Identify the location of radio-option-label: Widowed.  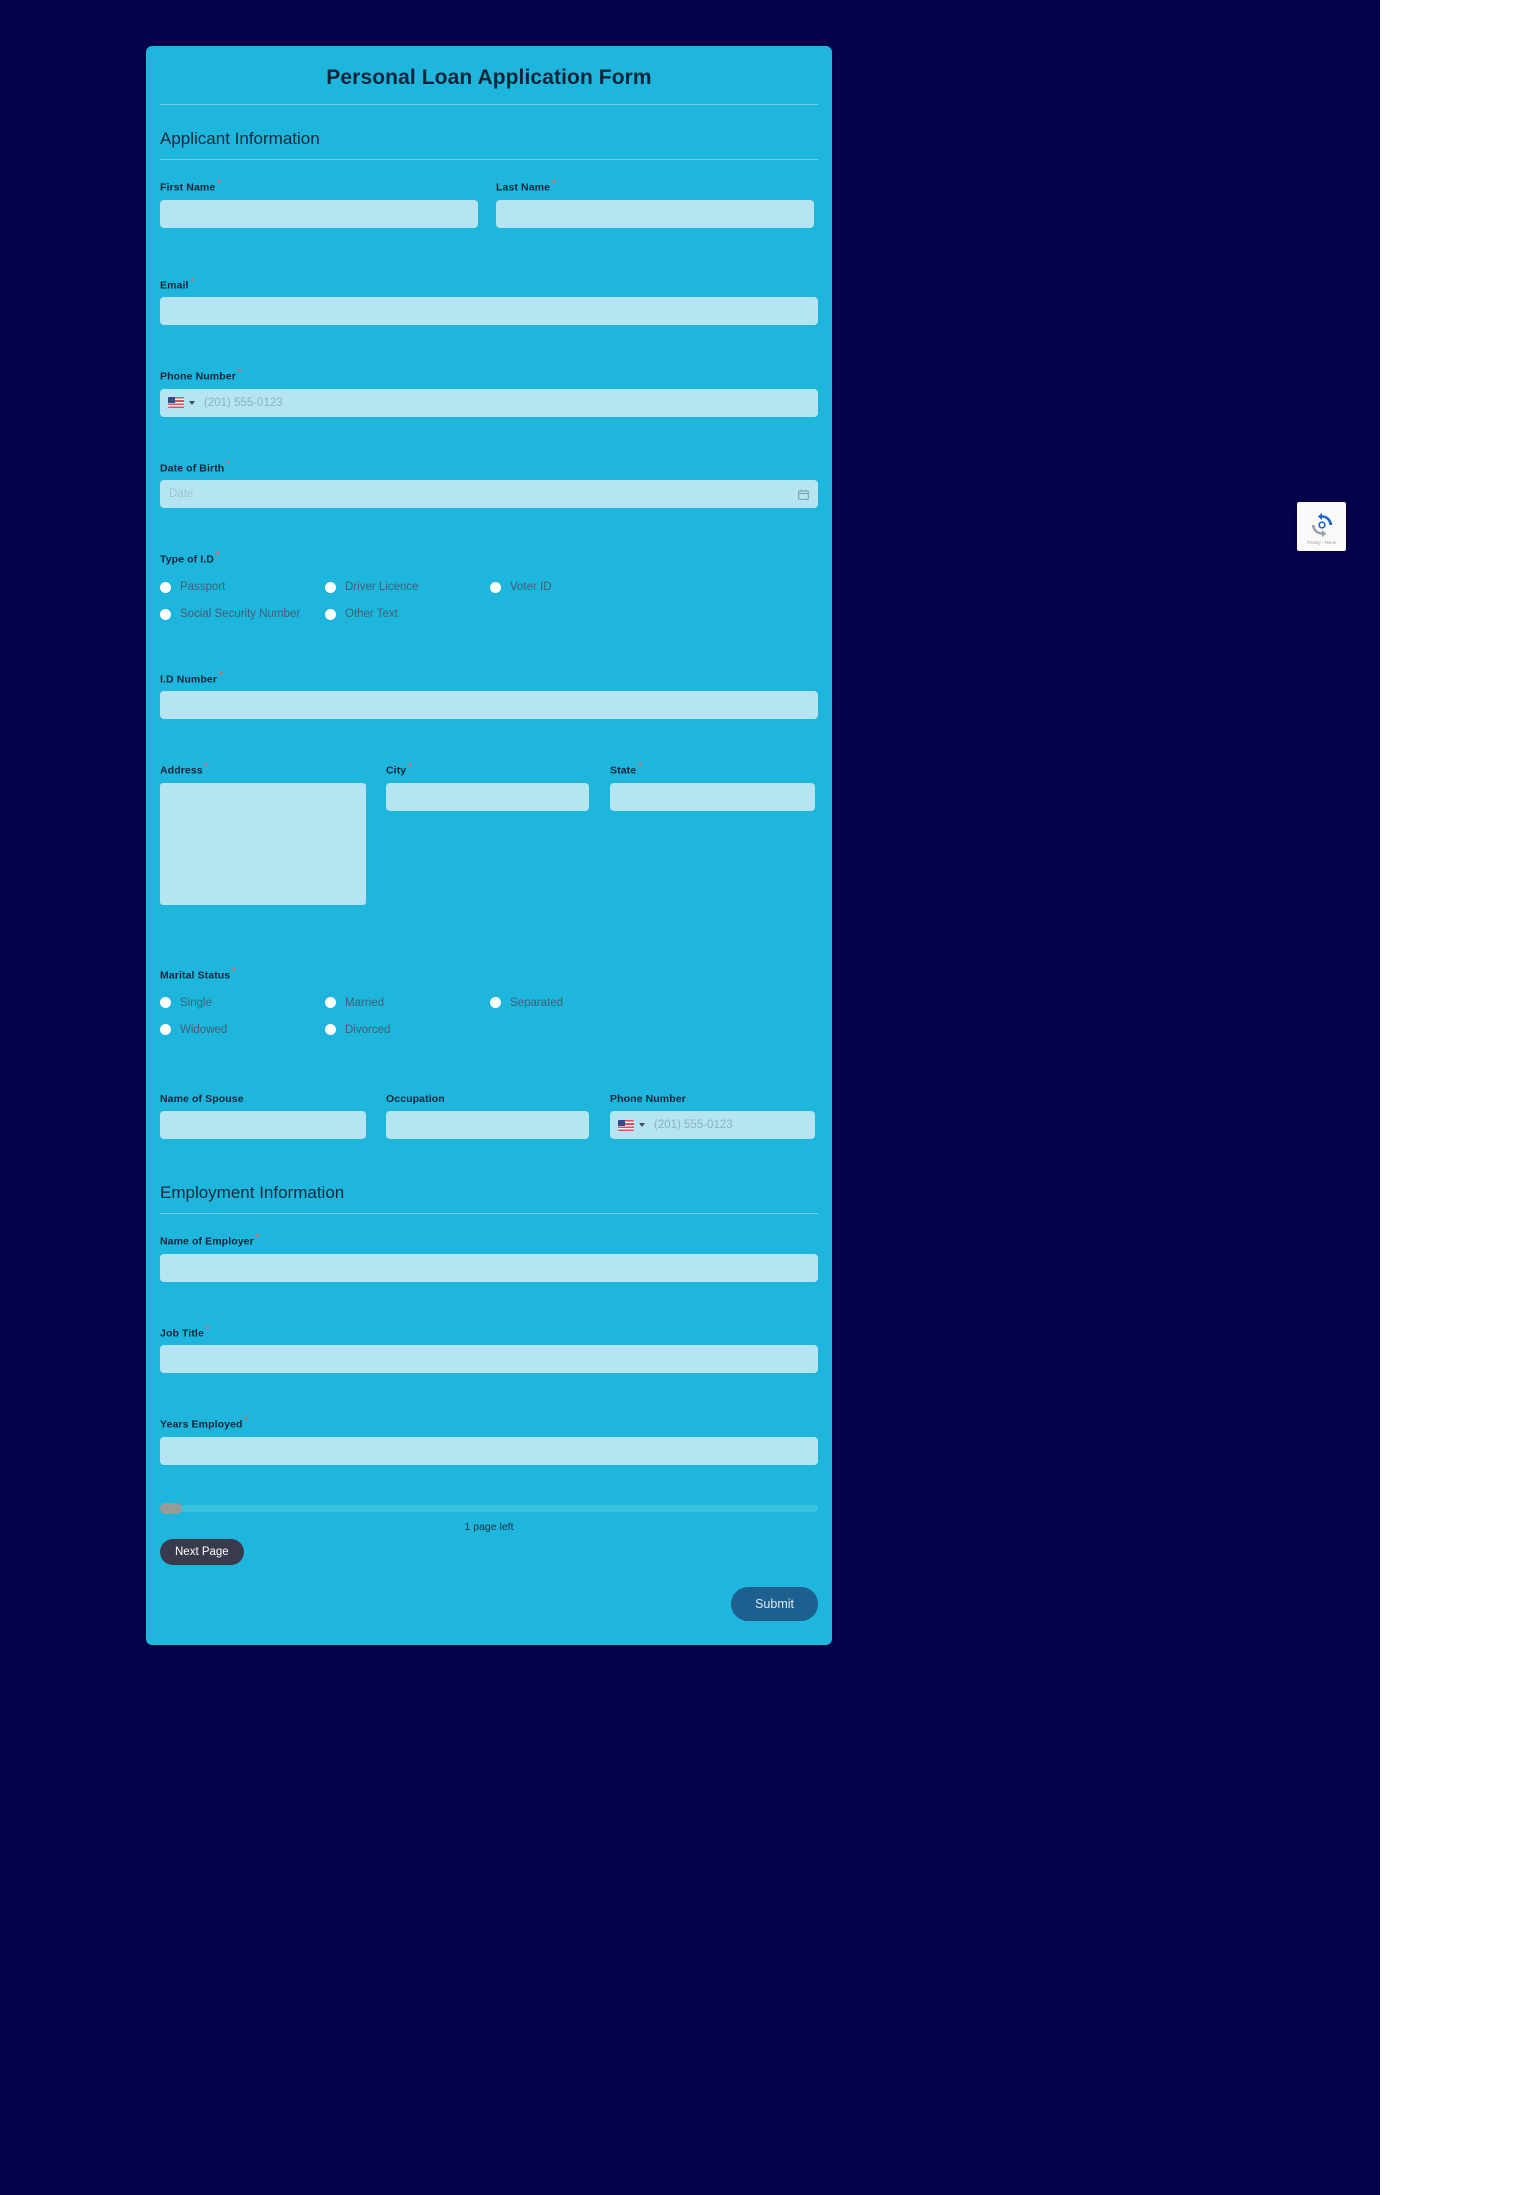
(204, 1029).